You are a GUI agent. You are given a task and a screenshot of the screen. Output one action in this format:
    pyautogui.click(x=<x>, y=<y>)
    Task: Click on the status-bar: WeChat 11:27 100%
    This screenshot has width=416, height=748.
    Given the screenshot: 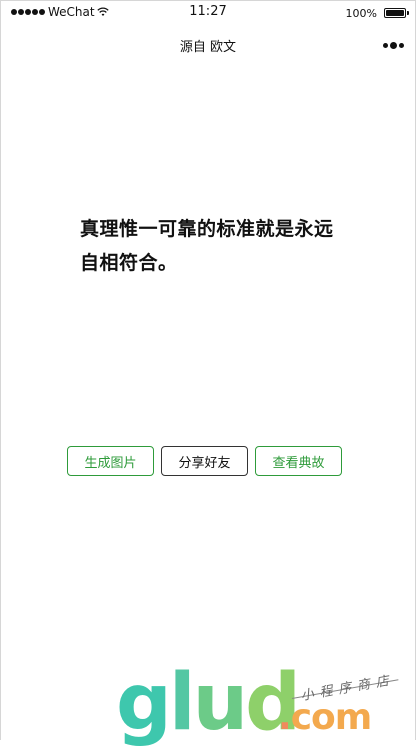 What is the action you would take?
    pyautogui.click(x=208, y=14)
    